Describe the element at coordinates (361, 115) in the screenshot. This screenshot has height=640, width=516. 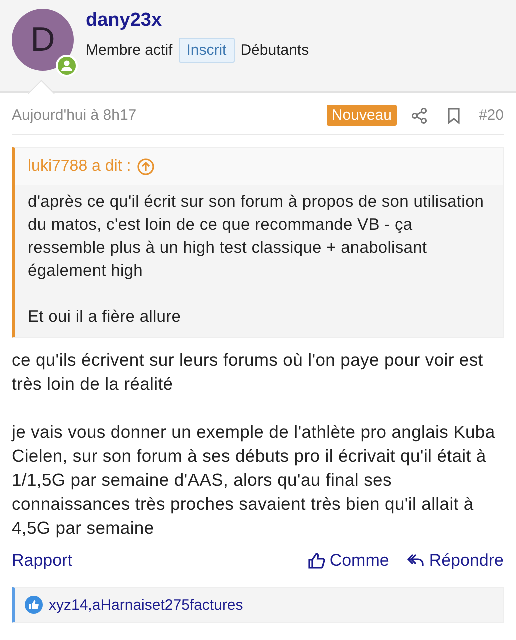
I see `new-badge: Nouveau` at that location.